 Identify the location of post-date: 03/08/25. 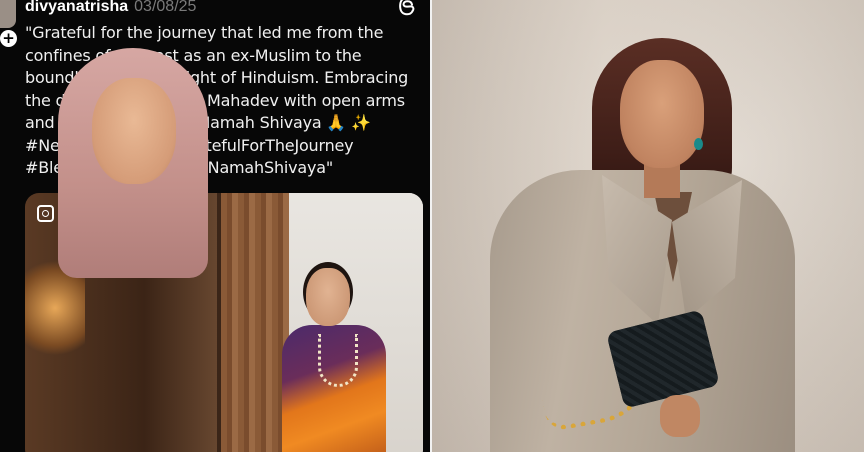
(165, 7).